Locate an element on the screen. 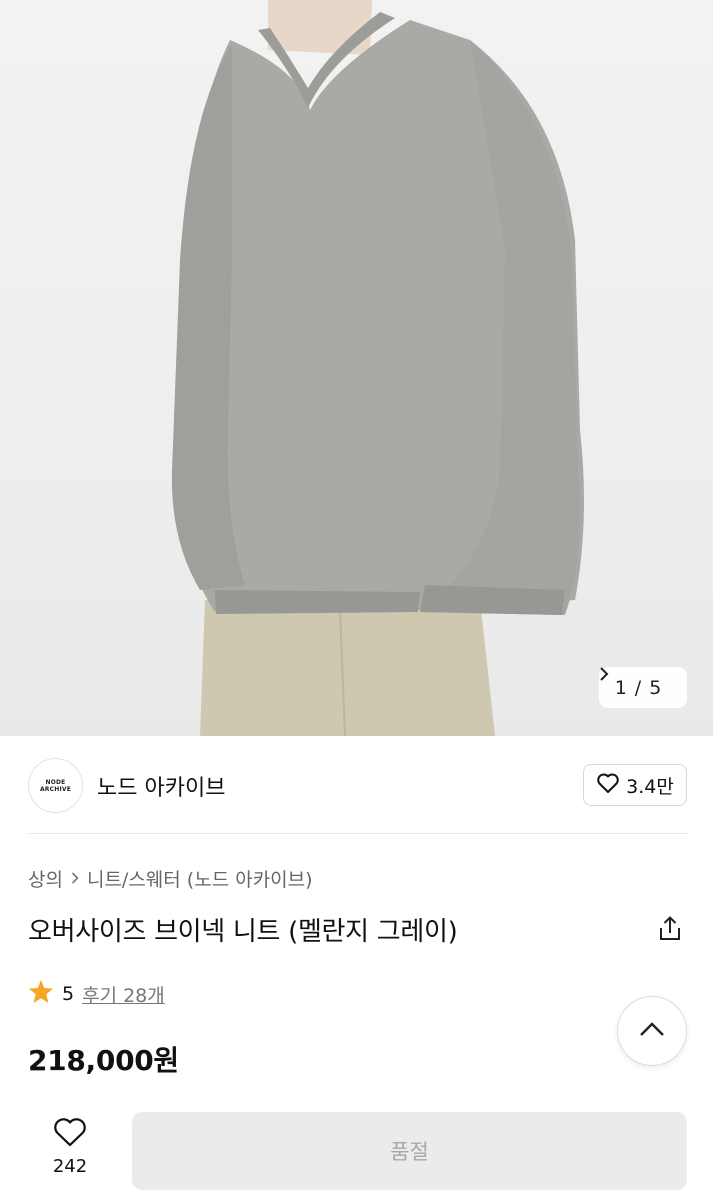 This screenshot has height=1200, width=713. brand-like-count: 3.4만 is located at coordinates (650, 786).